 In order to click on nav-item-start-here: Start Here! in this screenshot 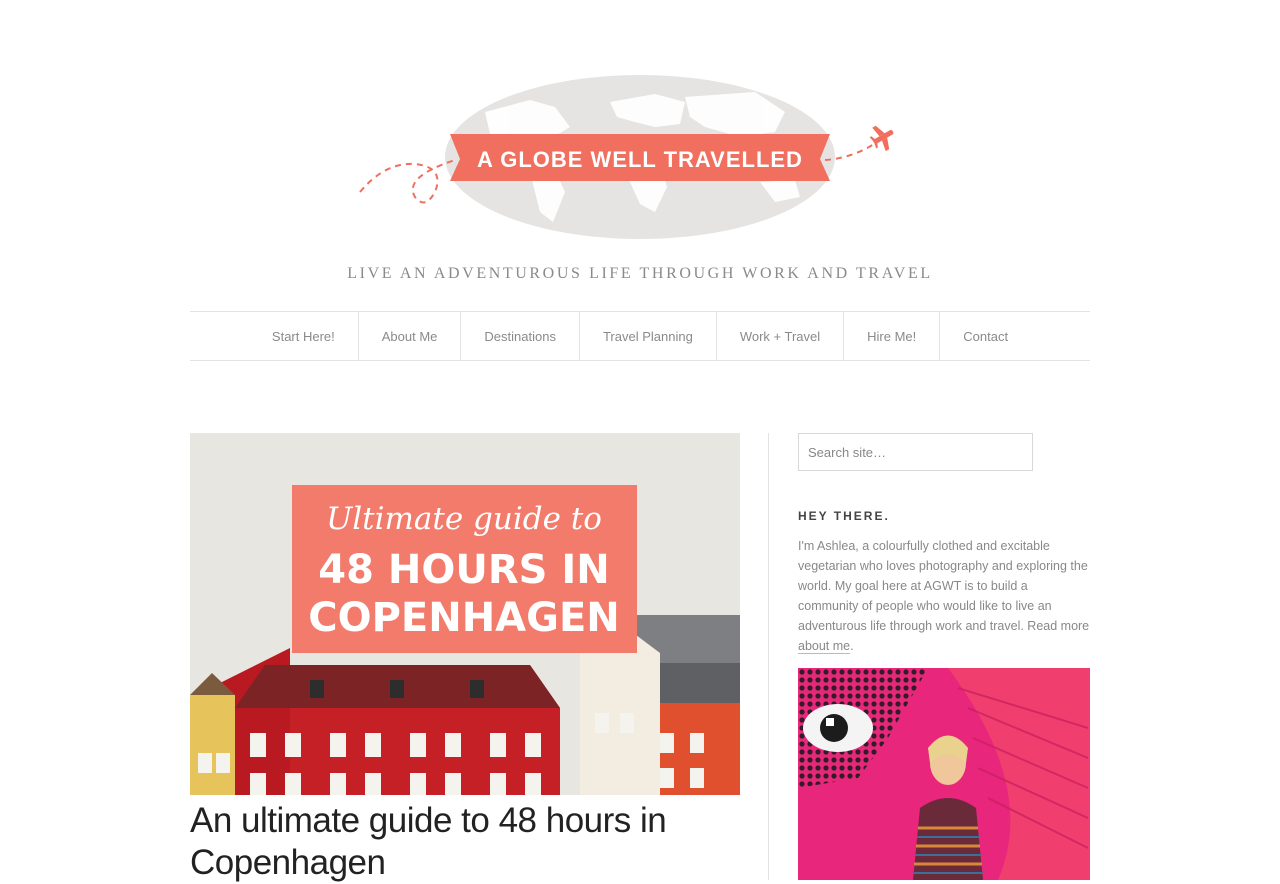, I will do `click(303, 336)`.